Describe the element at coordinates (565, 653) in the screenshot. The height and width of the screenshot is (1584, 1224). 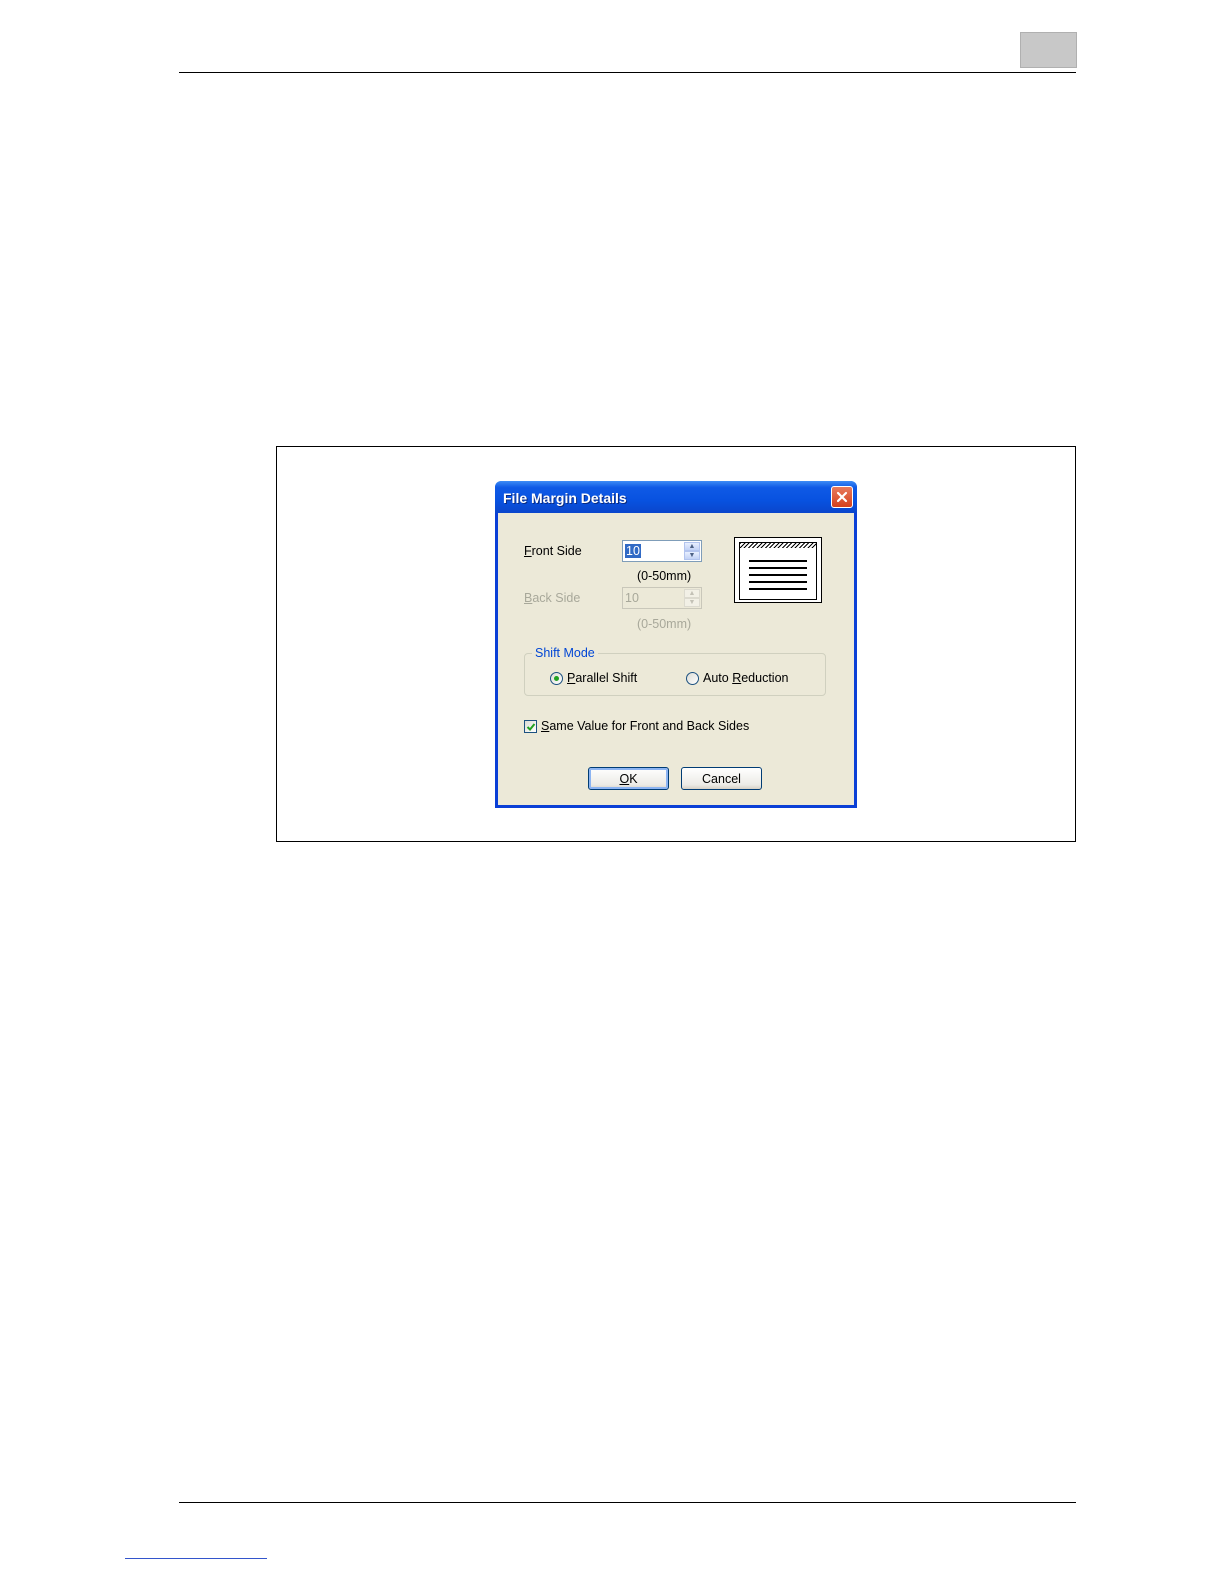
I see `shift-mode-legend: Shift Mode` at that location.